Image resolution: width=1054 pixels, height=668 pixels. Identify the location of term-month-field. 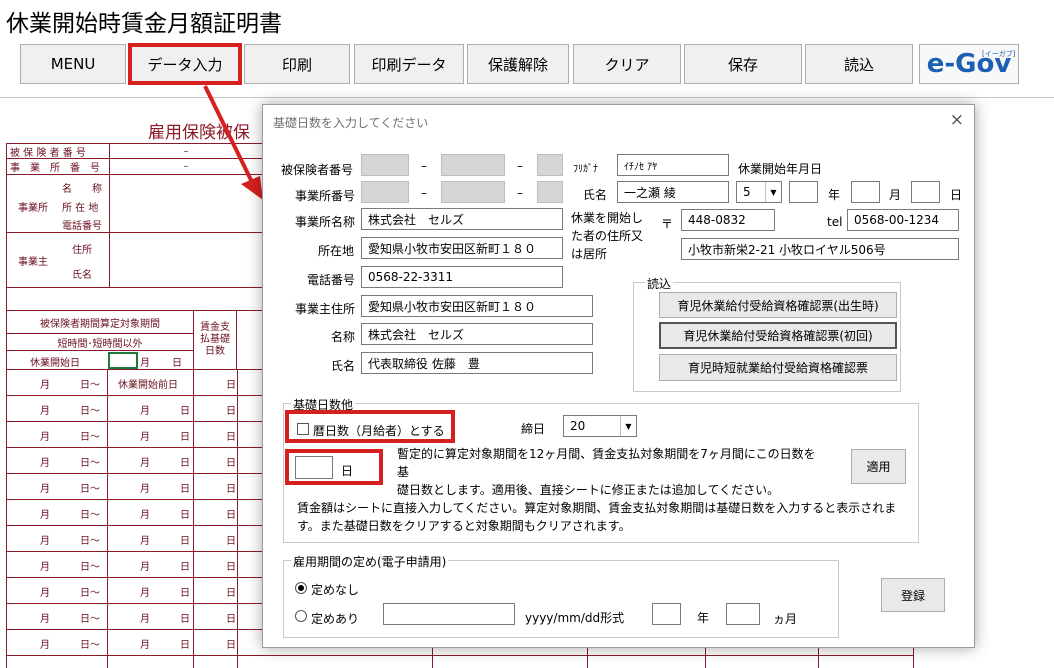
(743, 614).